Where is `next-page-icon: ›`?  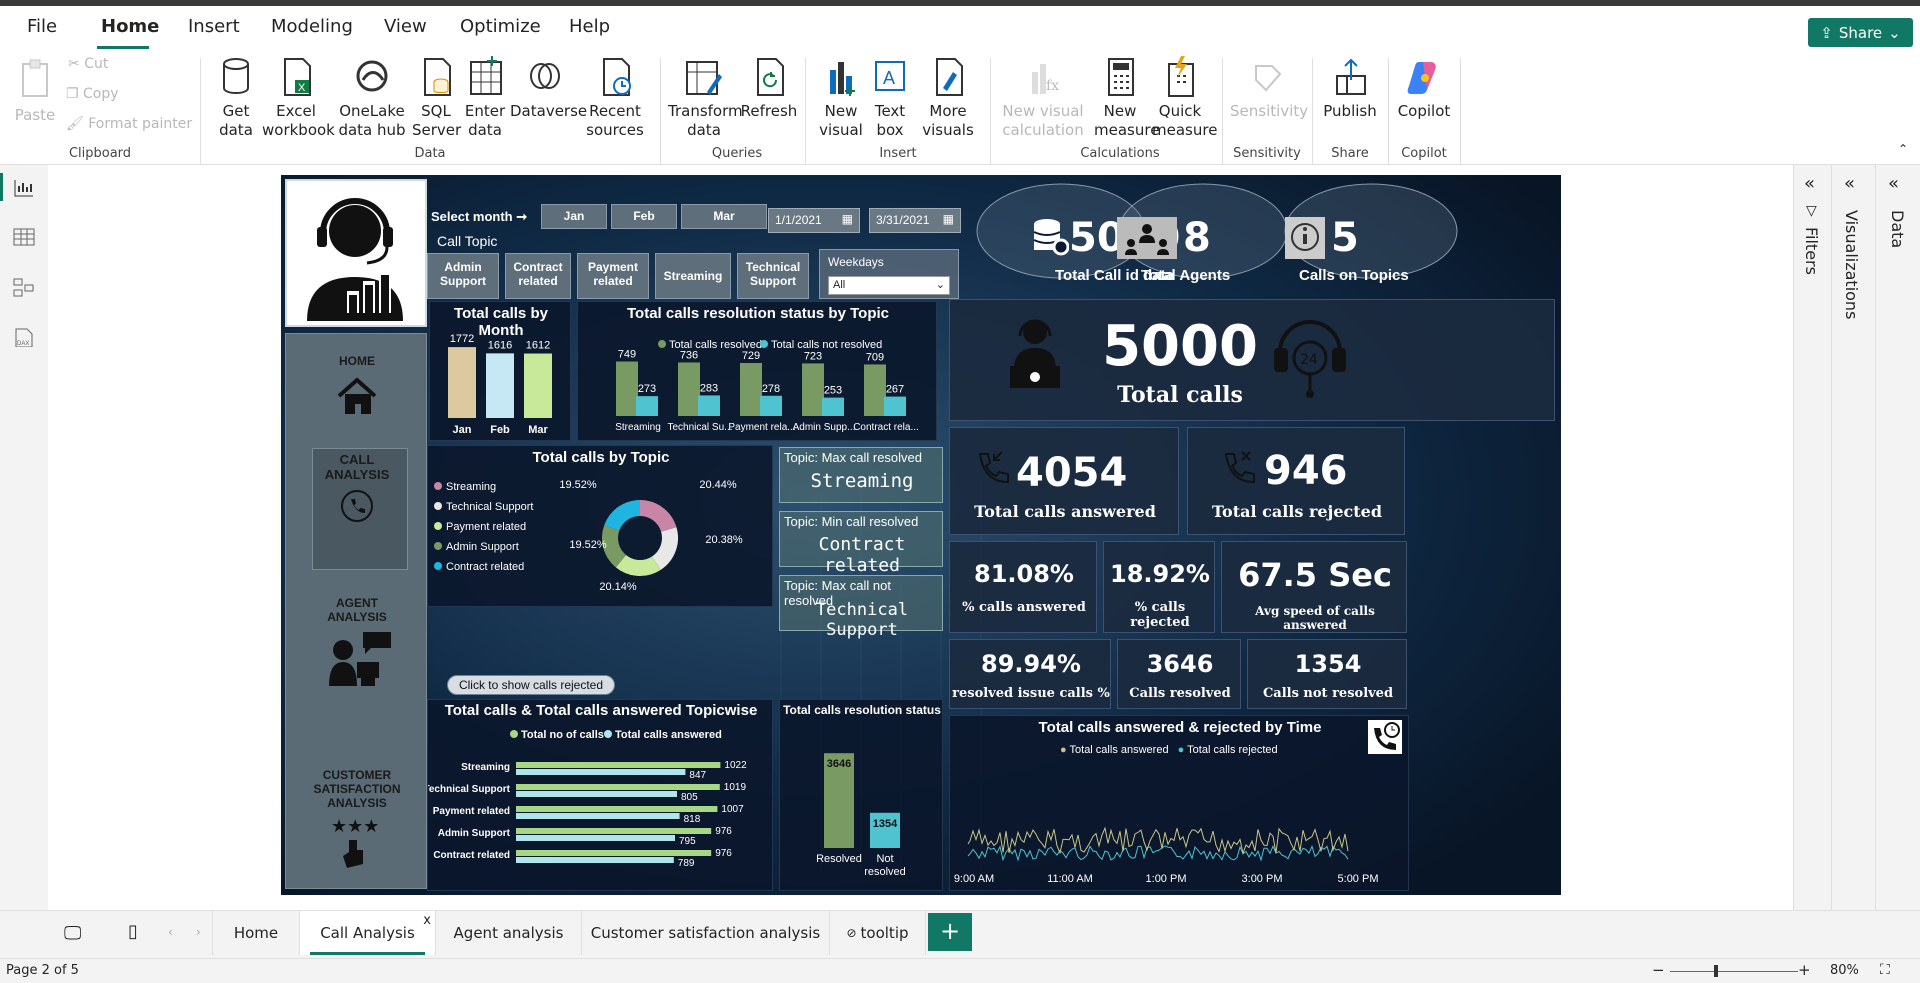
next-page-icon: › is located at coordinates (198, 932).